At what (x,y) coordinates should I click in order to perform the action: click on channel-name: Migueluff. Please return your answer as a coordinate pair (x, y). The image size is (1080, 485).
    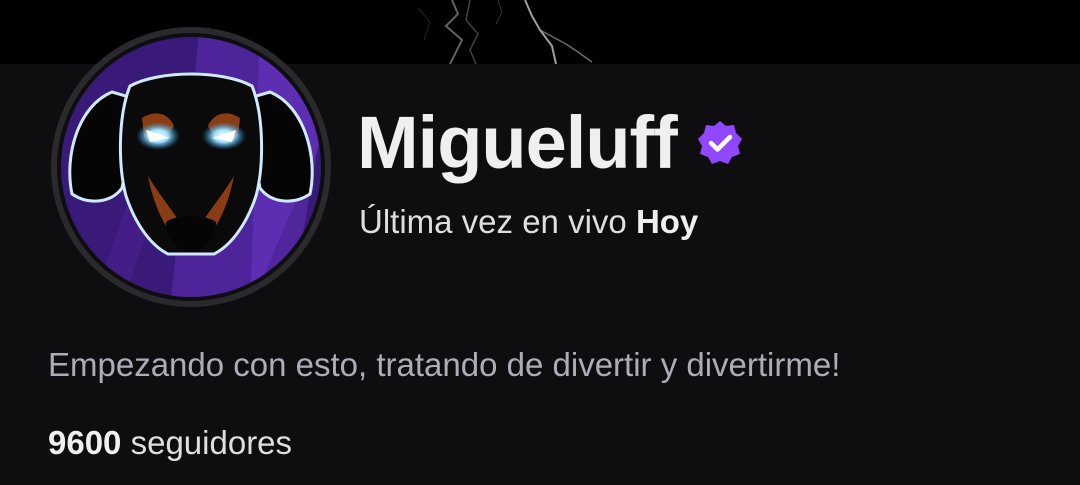
    Looking at the image, I should click on (517, 143).